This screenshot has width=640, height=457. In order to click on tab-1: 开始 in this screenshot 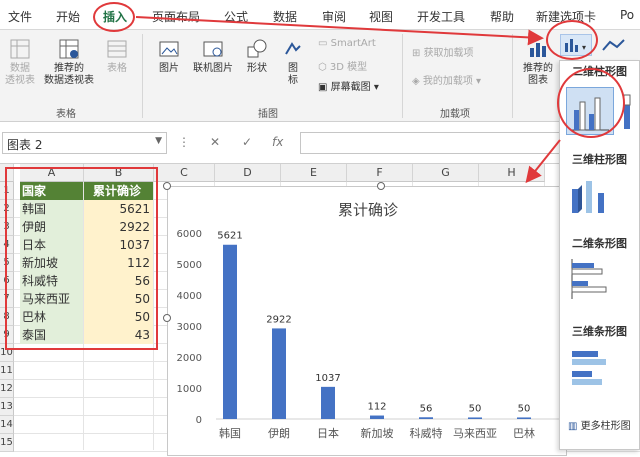, I will do `click(68, 16)`.